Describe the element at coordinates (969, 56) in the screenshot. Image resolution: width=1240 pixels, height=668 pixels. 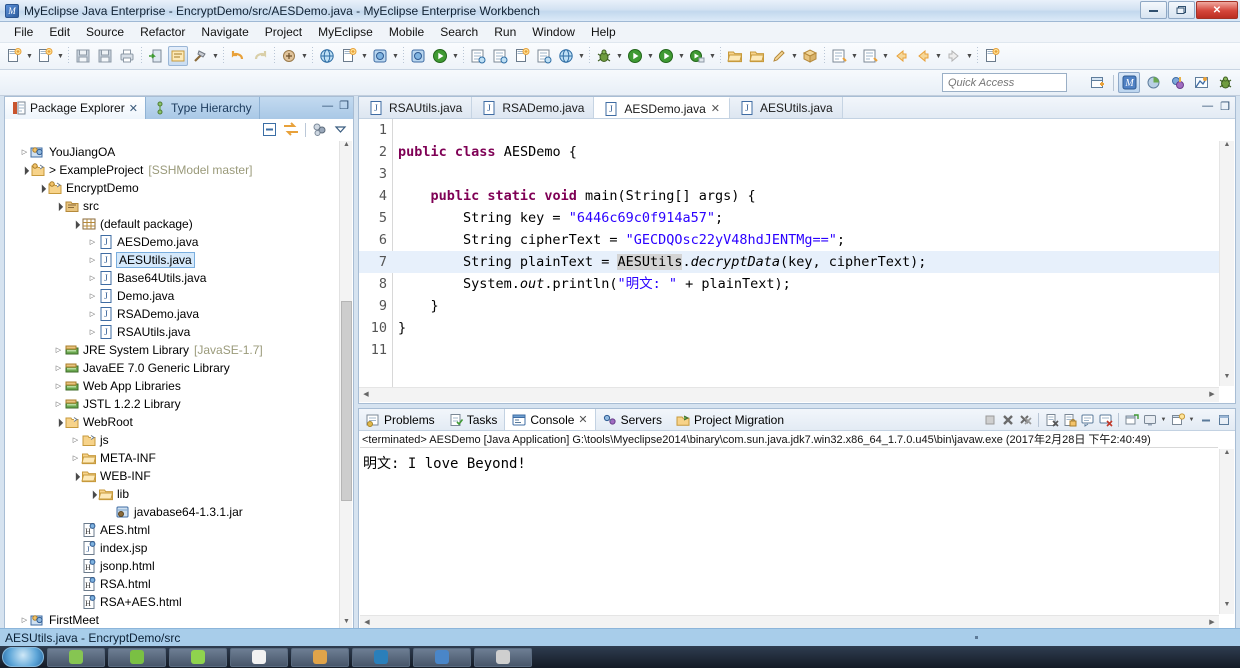
I see `forward-dropdown-arrow: ▼` at that location.